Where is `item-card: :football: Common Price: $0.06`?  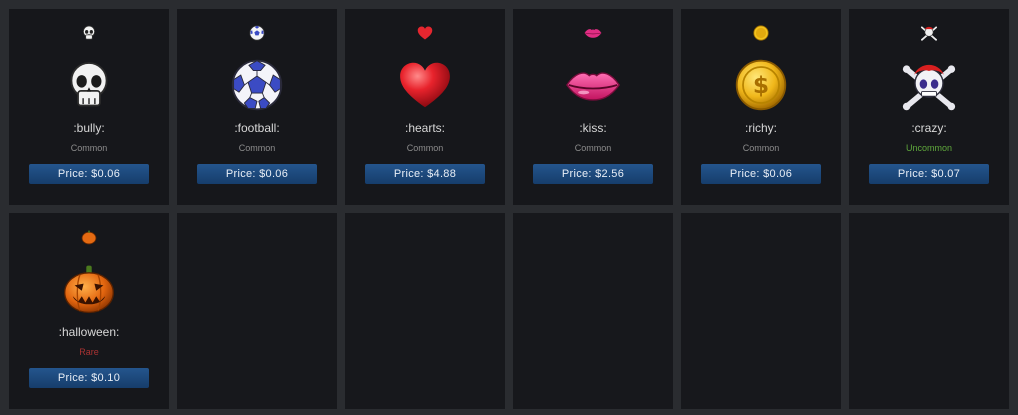
item-card: :football: Common Price: $0.06 is located at coordinates (257, 107).